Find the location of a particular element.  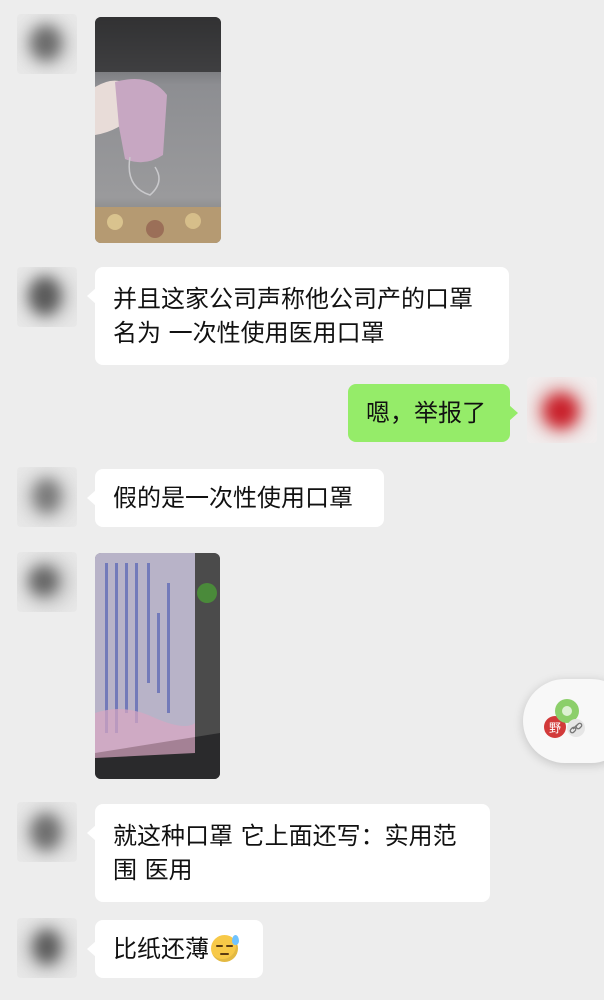

message-bubble: 假的是一次性使用口罩 is located at coordinates (235, 498).